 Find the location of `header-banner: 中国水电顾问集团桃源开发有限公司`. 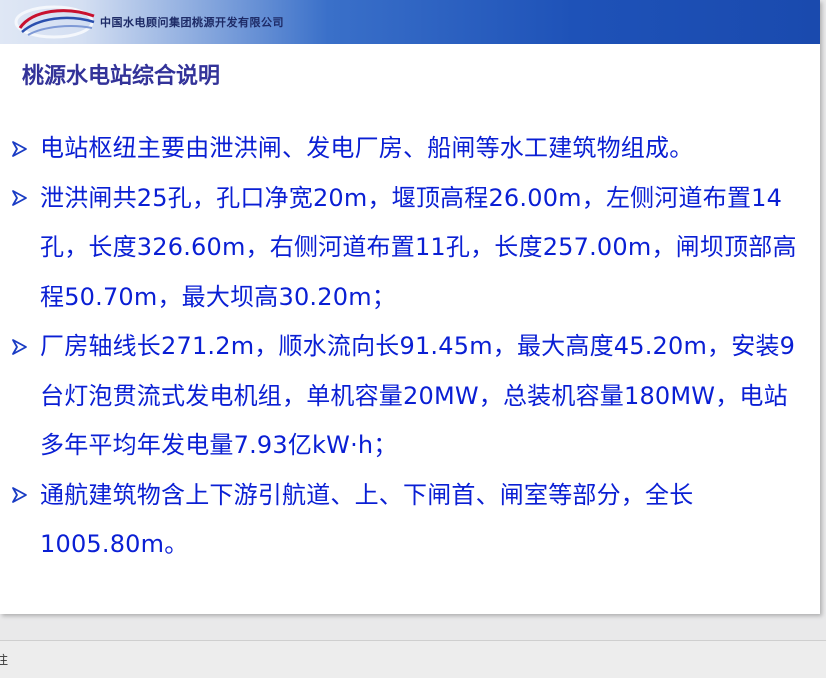

header-banner: 中国水电顾问集团桃源开发有限公司 is located at coordinates (410, 22).